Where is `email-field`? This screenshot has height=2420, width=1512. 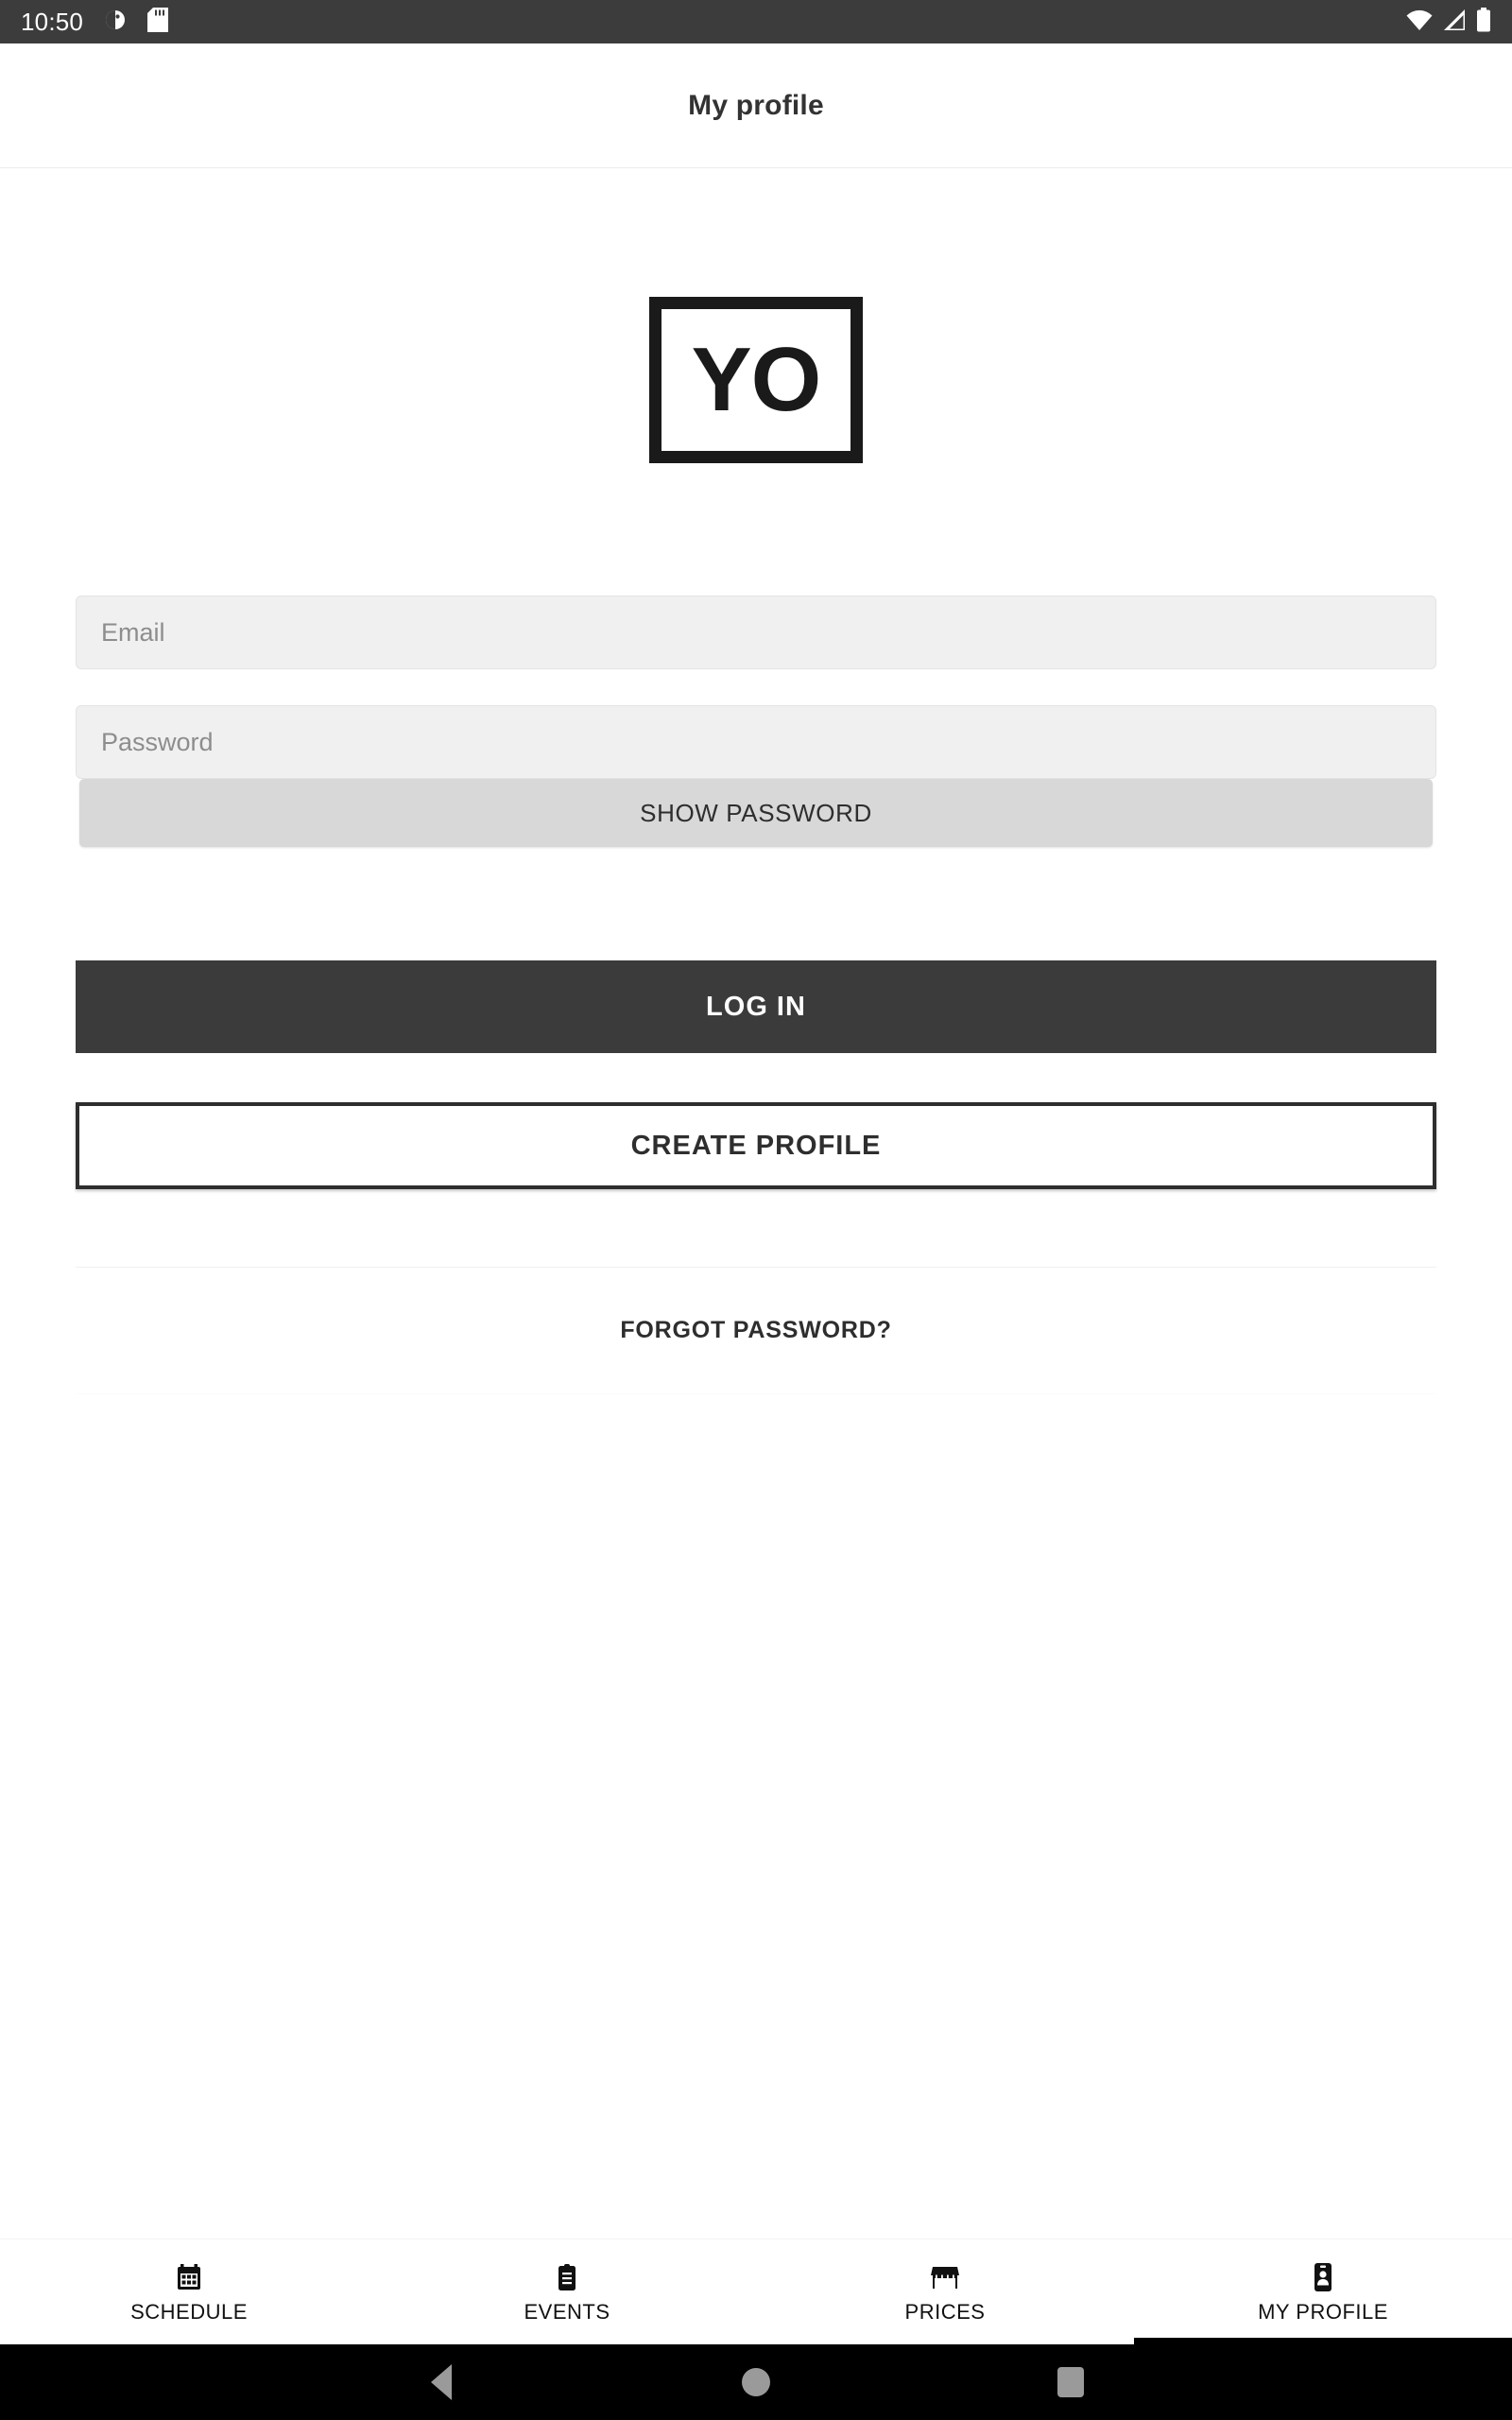
email-field is located at coordinates (756, 632).